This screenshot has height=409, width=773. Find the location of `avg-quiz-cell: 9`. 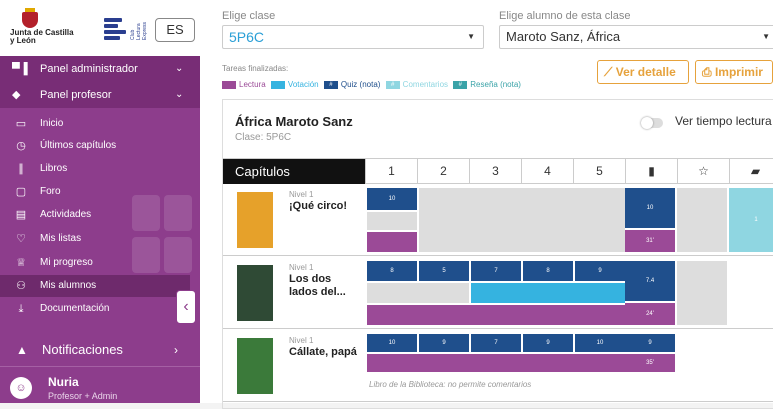

avg-quiz-cell: 9 is located at coordinates (650, 343).